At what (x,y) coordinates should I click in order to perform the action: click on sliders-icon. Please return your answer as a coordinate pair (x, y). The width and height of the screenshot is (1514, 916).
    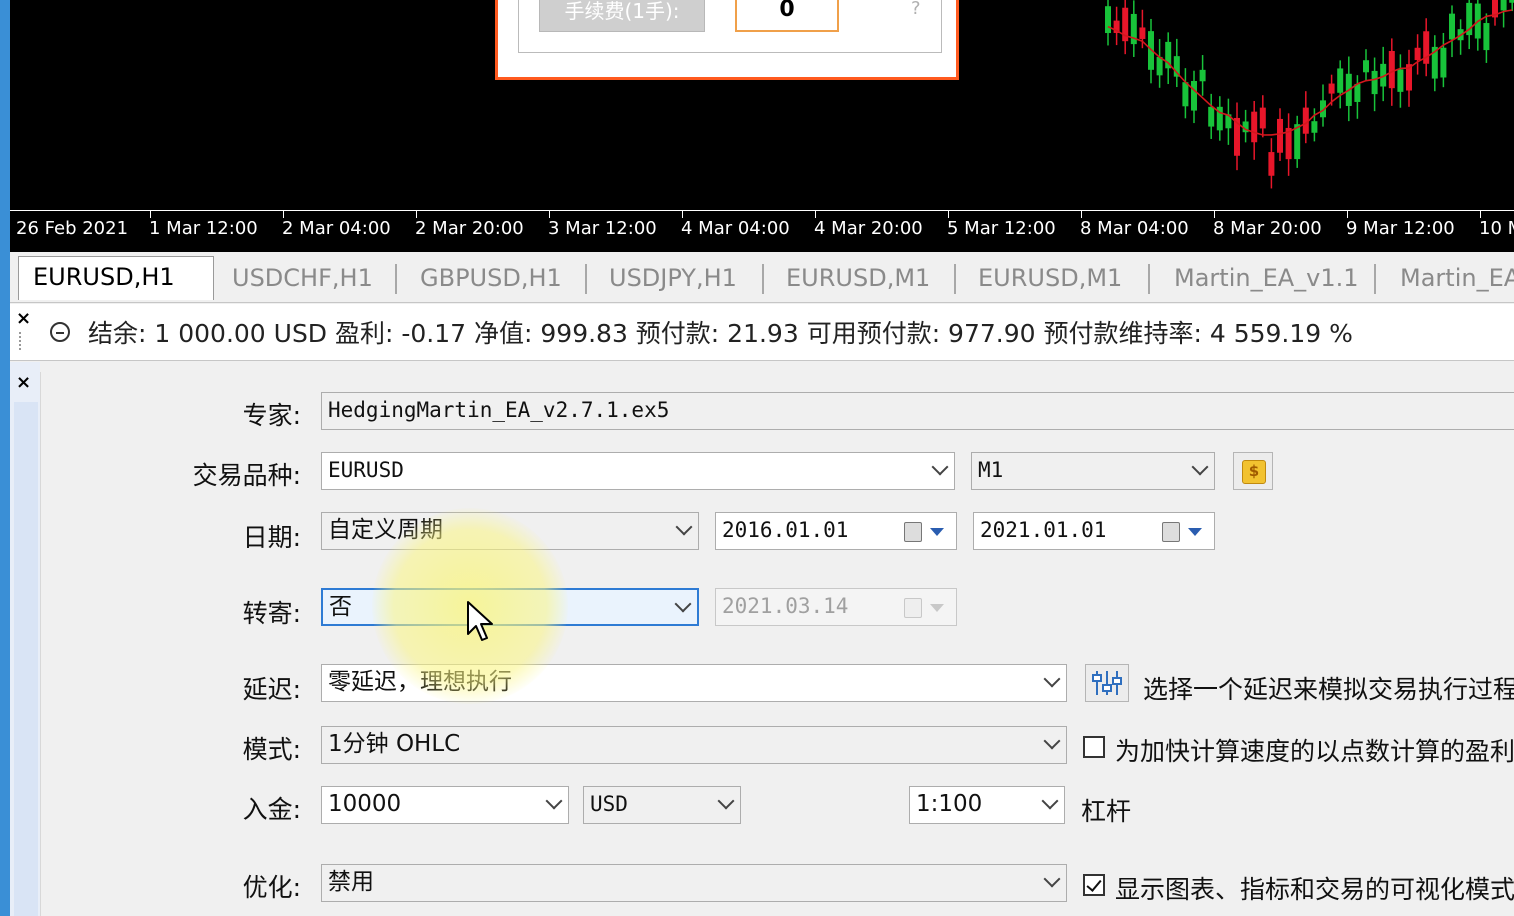
    Looking at the image, I should click on (1107, 683).